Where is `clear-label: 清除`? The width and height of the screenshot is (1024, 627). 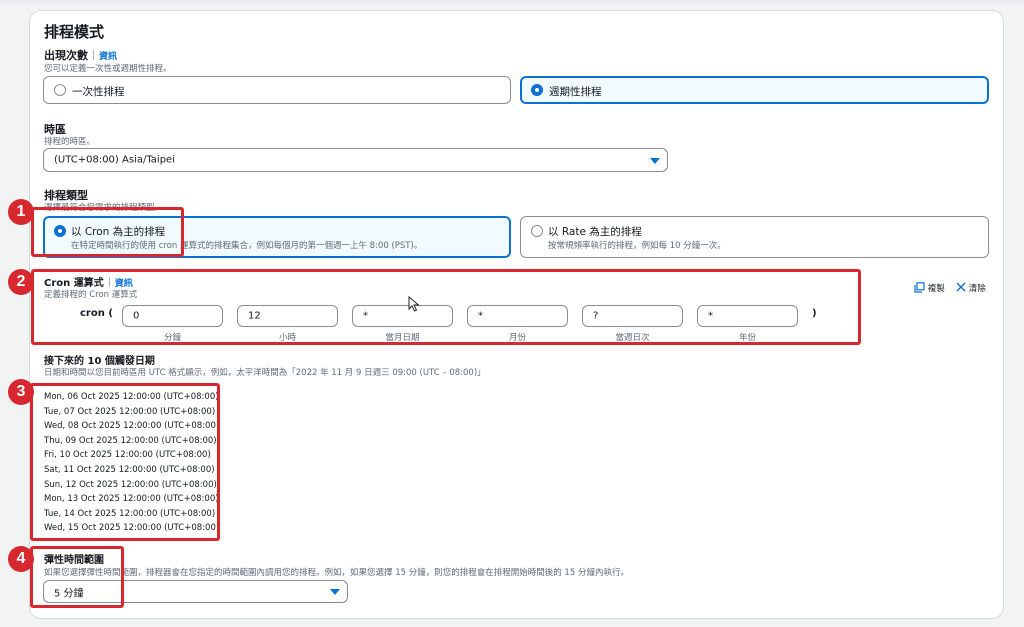
clear-label: 清除 is located at coordinates (977, 289).